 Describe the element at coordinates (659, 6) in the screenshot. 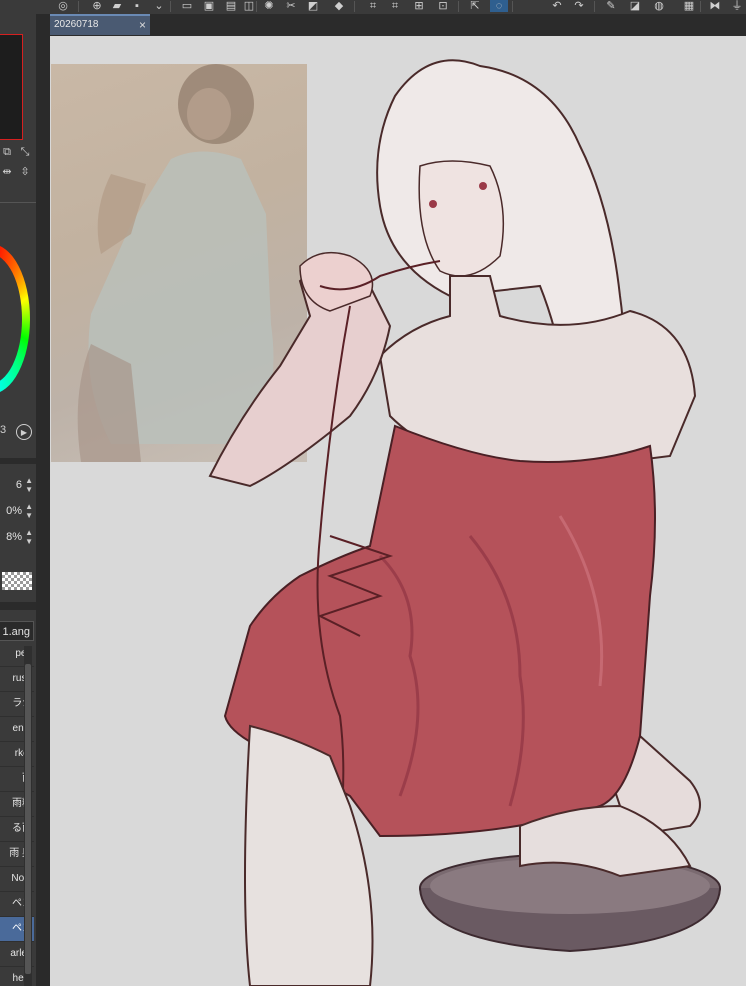

I see `transparency-icon: ◍` at that location.